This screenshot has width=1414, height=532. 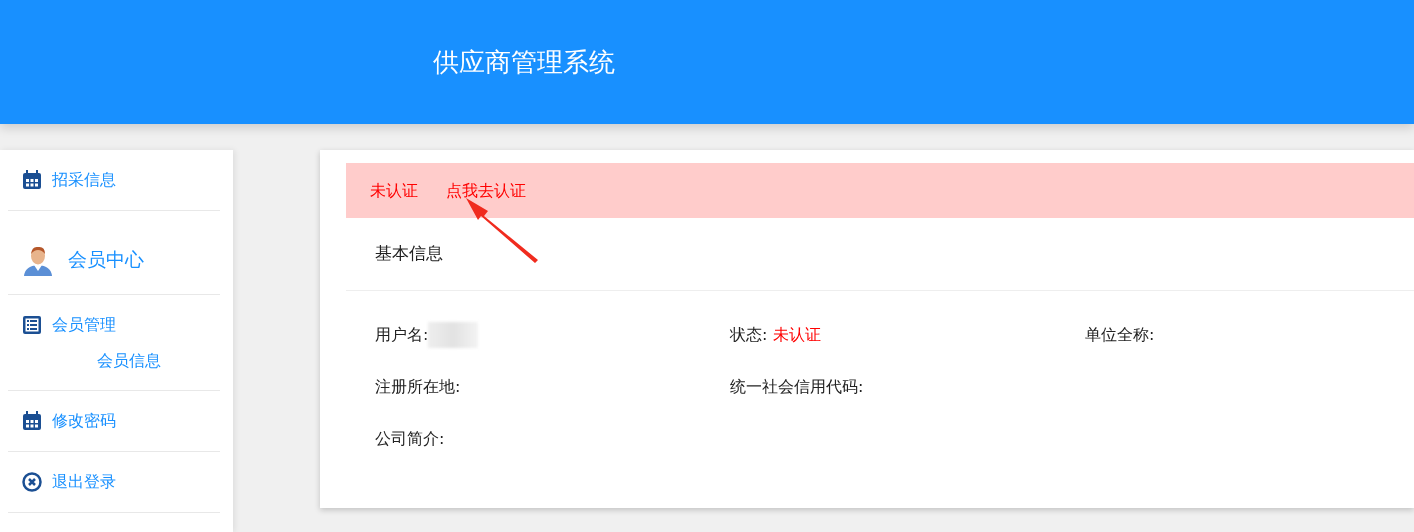 What do you see at coordinates (84, 421) in the screenshot?
I see `sidebar-link: 修改密码` at bounding box center [84, 421].